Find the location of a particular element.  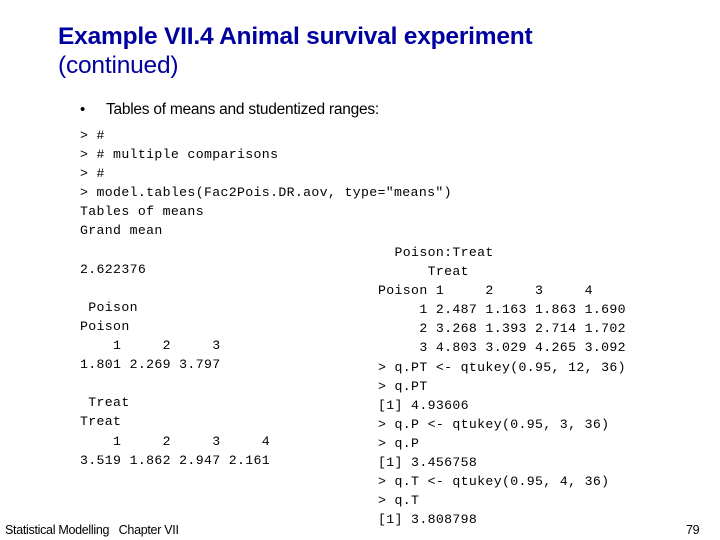

console-line: [1] 3.808798 is located at coordinates (428, 520).